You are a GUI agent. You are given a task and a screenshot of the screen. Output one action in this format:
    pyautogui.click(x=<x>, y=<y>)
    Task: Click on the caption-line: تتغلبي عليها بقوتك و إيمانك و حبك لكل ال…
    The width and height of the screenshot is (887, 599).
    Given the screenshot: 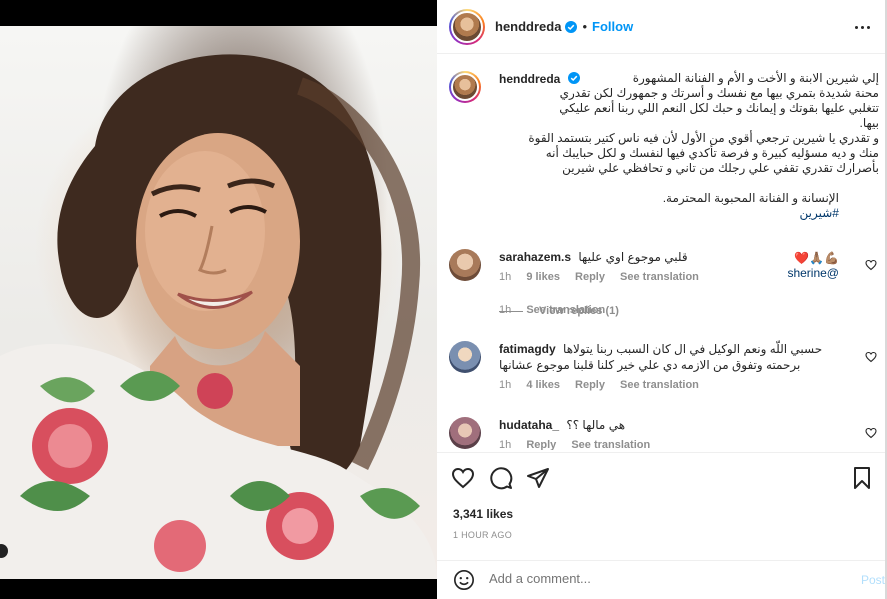 What is the action you would take?
    pyautogui.click(x=719, y=108)
    